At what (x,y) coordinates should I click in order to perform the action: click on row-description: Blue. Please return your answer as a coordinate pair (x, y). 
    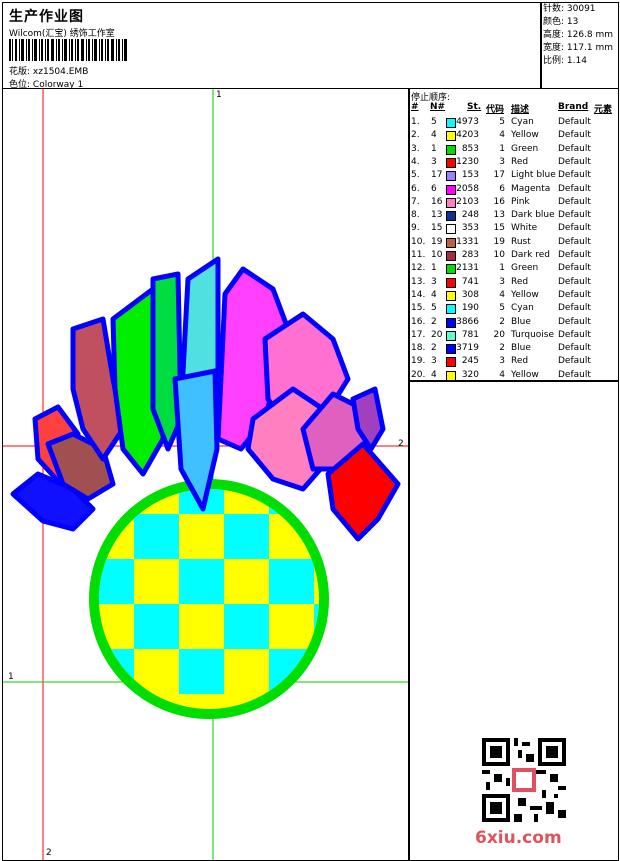
    Looking at the image, I should click on (521, 321).